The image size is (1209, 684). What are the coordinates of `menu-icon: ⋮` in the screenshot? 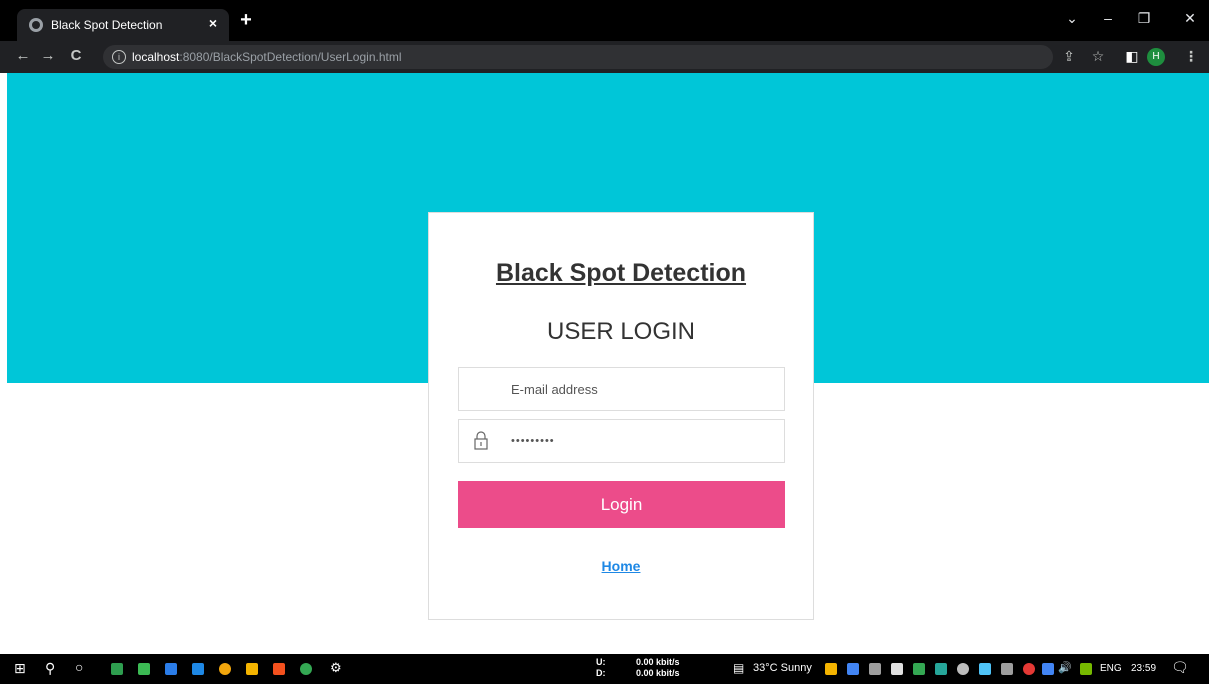 It's located at (1191, 56).